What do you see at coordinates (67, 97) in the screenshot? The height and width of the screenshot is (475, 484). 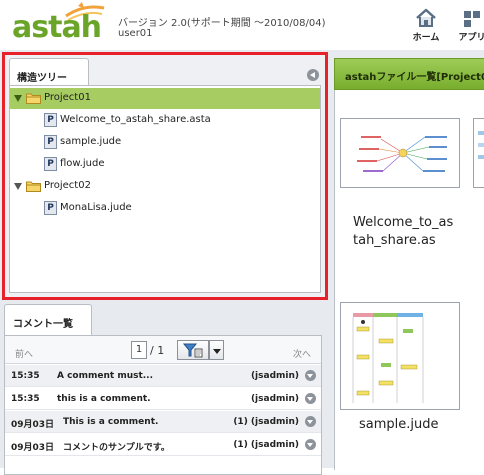 I see `tree-item-label: Project01` at bounding box center [67, 97].